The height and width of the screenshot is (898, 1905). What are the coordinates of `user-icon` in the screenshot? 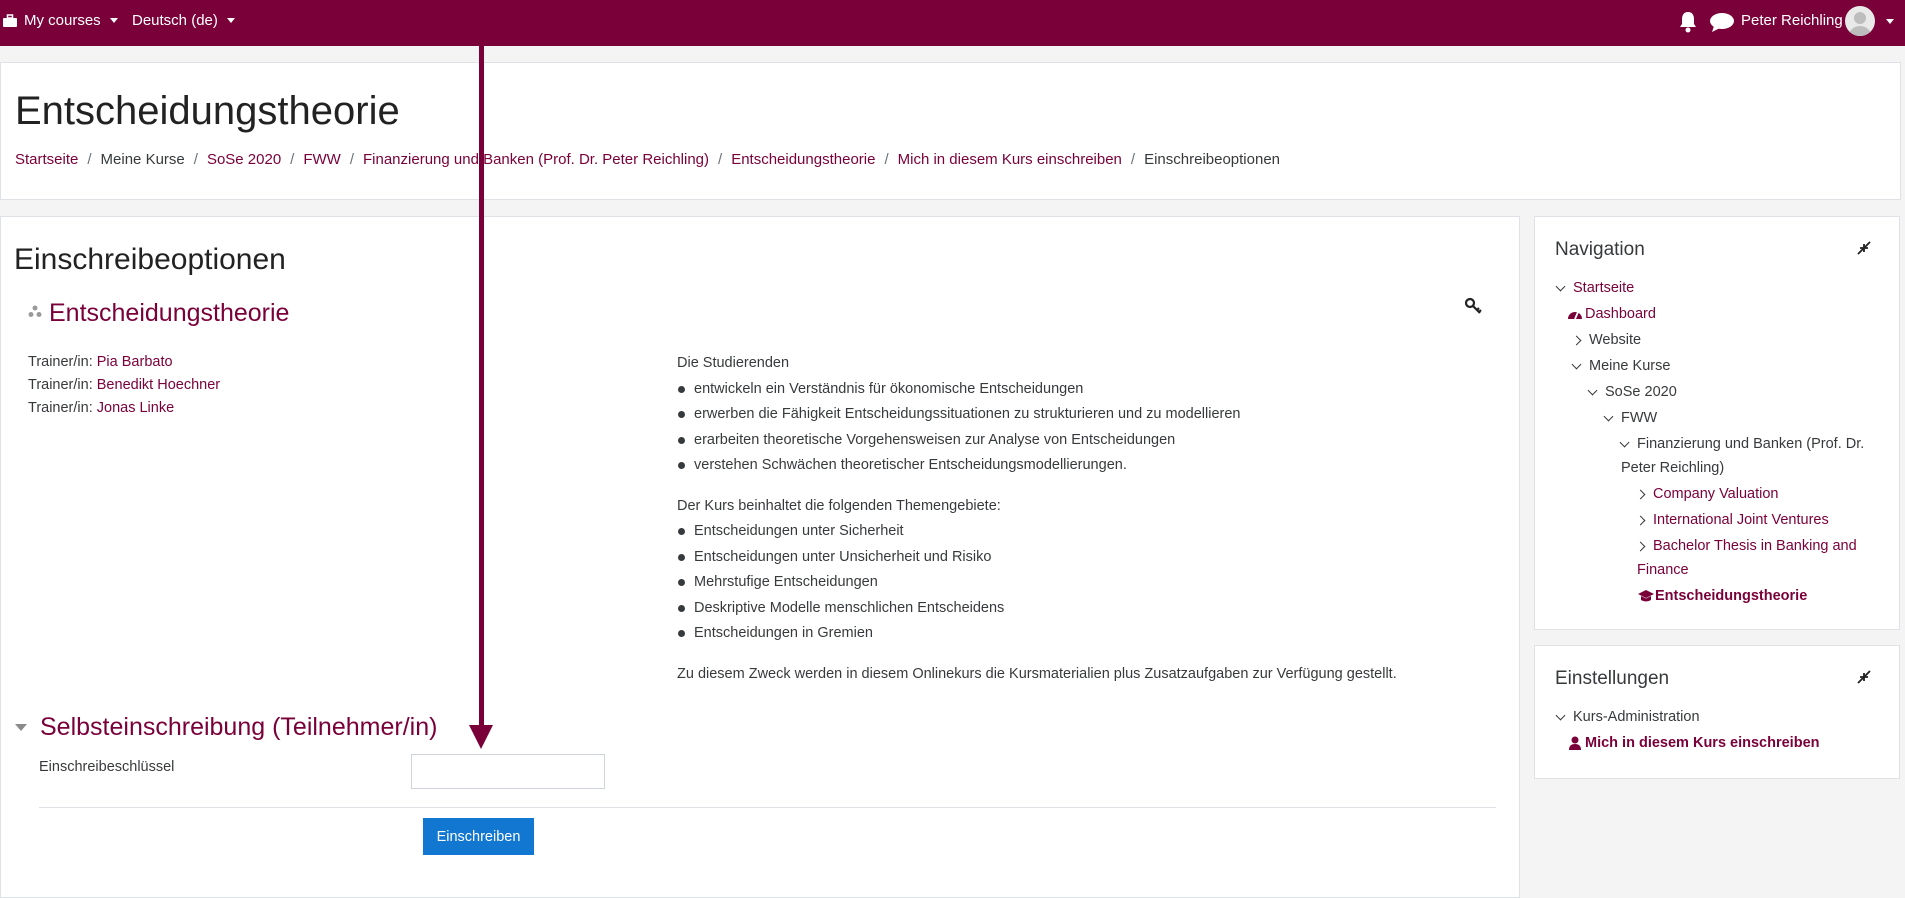 It's located at (1575, 743).